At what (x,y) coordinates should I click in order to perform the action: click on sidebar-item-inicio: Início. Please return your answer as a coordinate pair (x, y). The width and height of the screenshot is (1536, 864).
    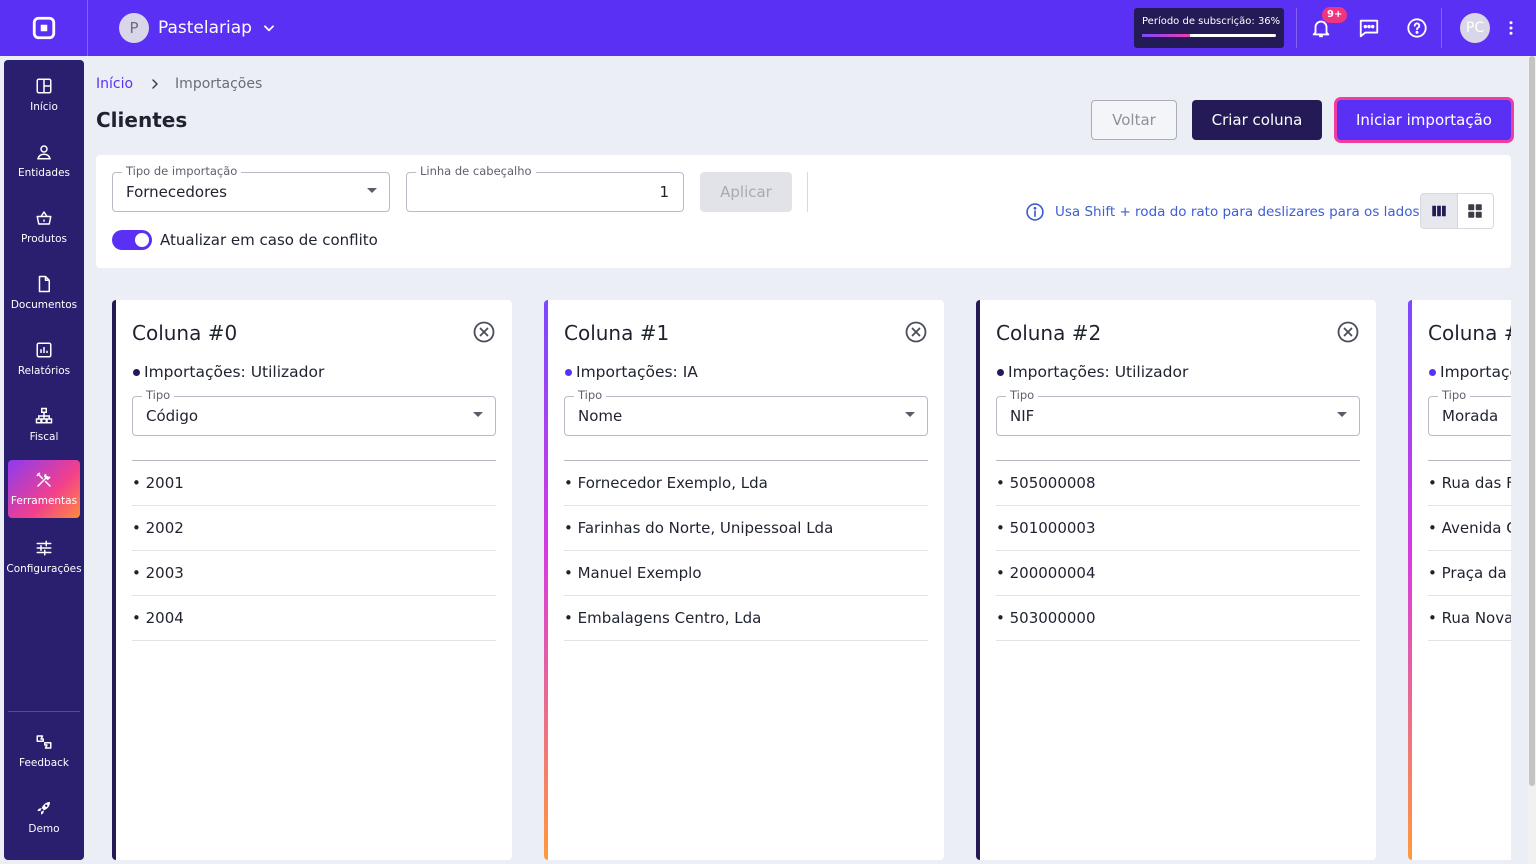
    Looking at the image, I should click on (44, 95).